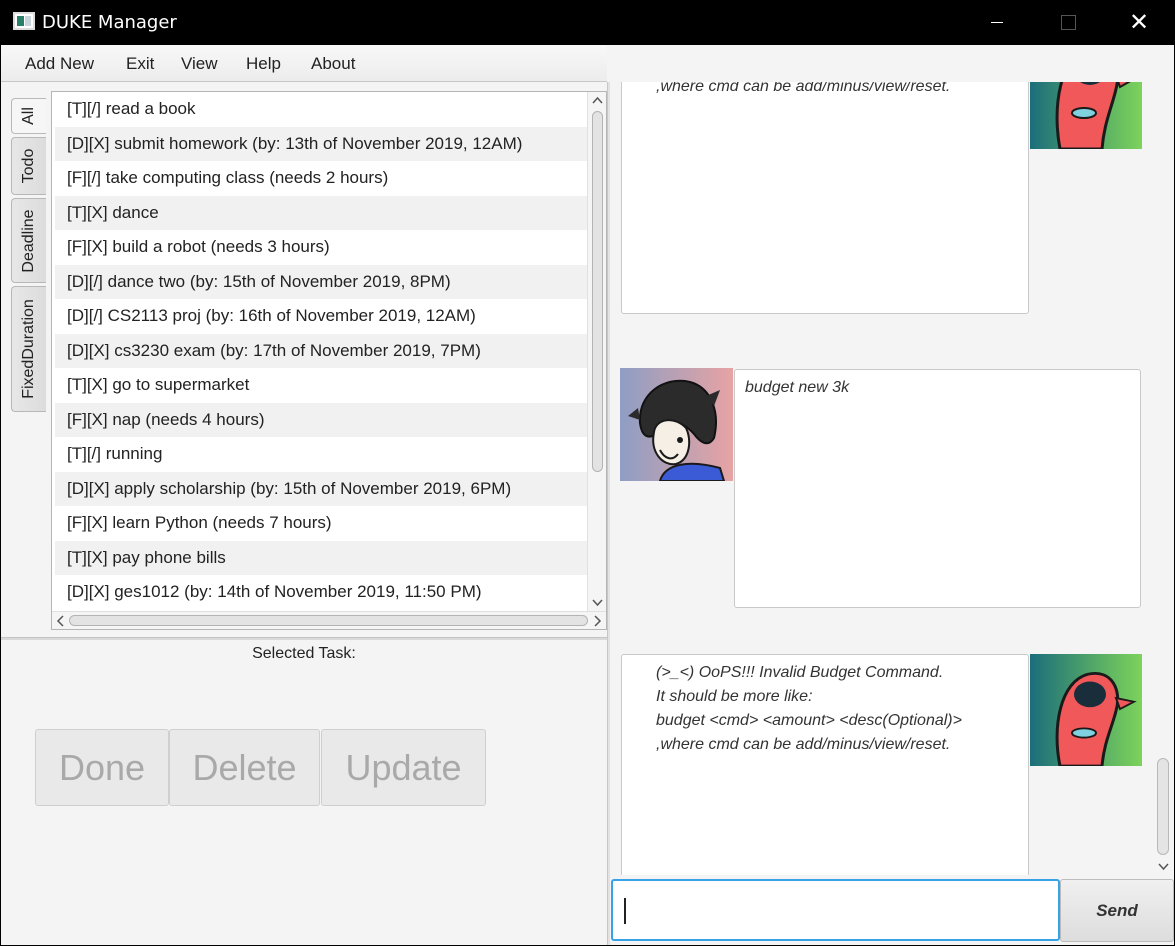 The width and height of the screenshot is (1175, 946). Describe the element at coordinates (321, 523) in the screenshot. I see `task-list-item: [F][X] learn Python (needs 7 hours)` at that location.